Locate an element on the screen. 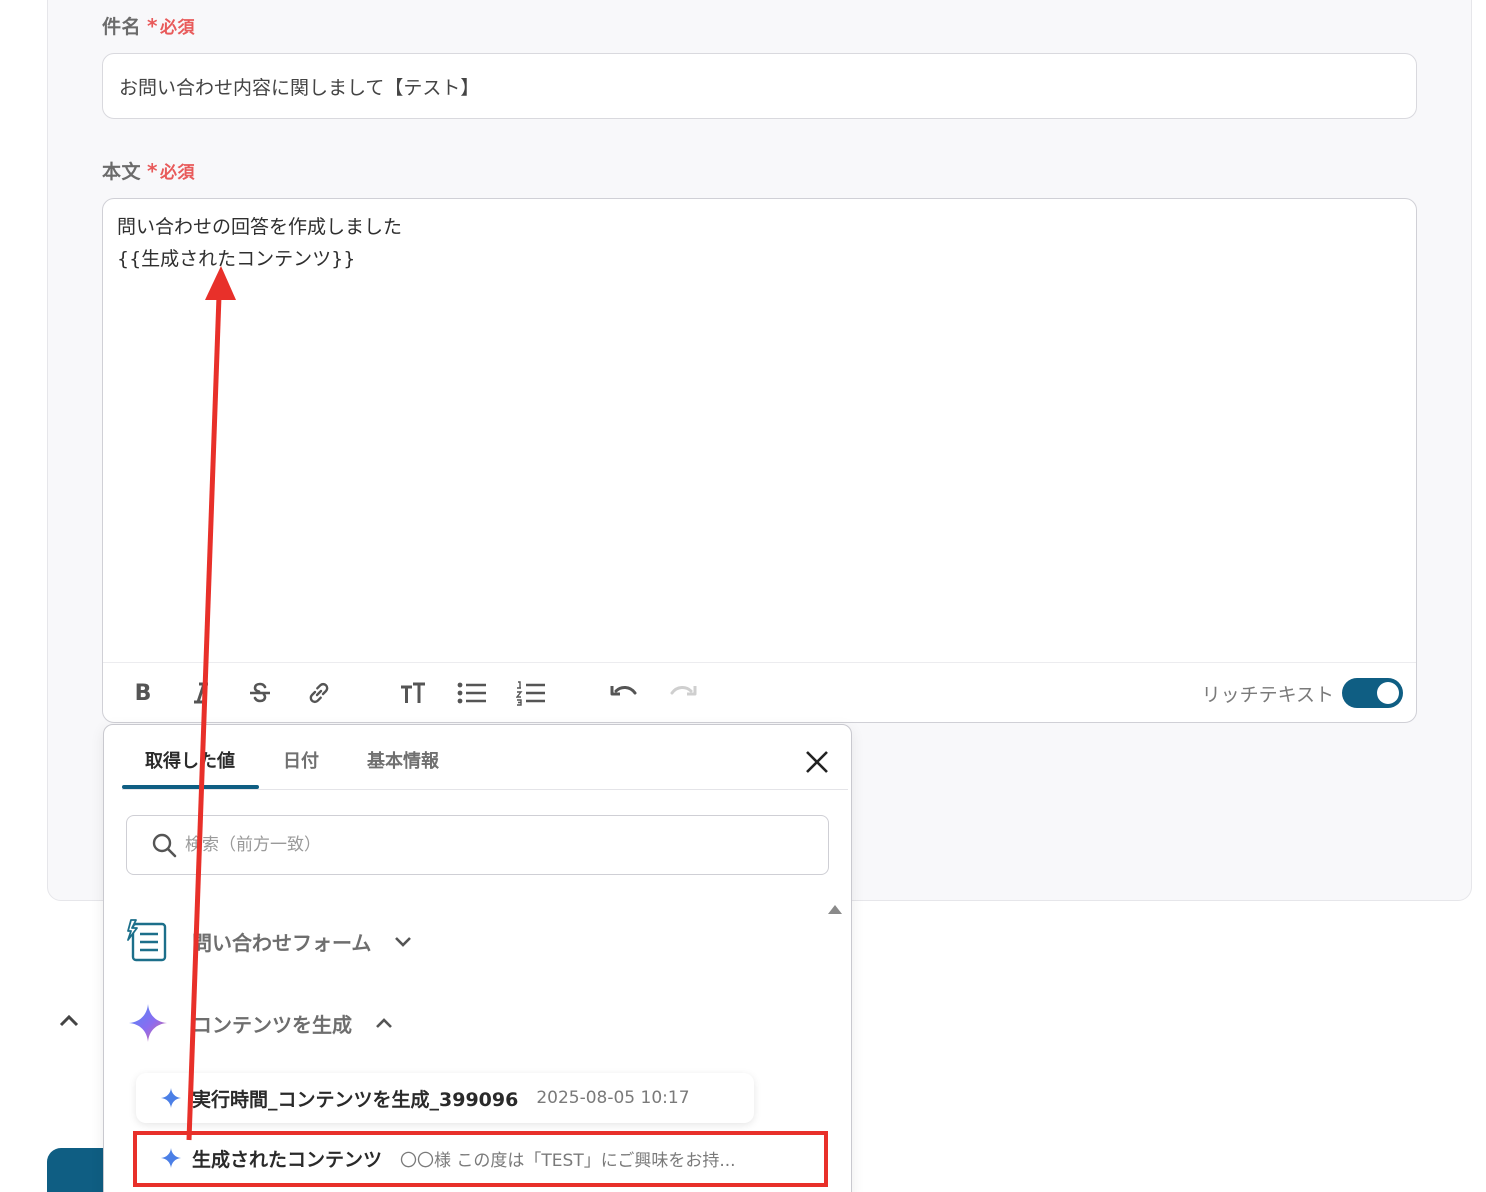 The image size is (1486, 1192). undo-icon is located at coordinates (623, 691).